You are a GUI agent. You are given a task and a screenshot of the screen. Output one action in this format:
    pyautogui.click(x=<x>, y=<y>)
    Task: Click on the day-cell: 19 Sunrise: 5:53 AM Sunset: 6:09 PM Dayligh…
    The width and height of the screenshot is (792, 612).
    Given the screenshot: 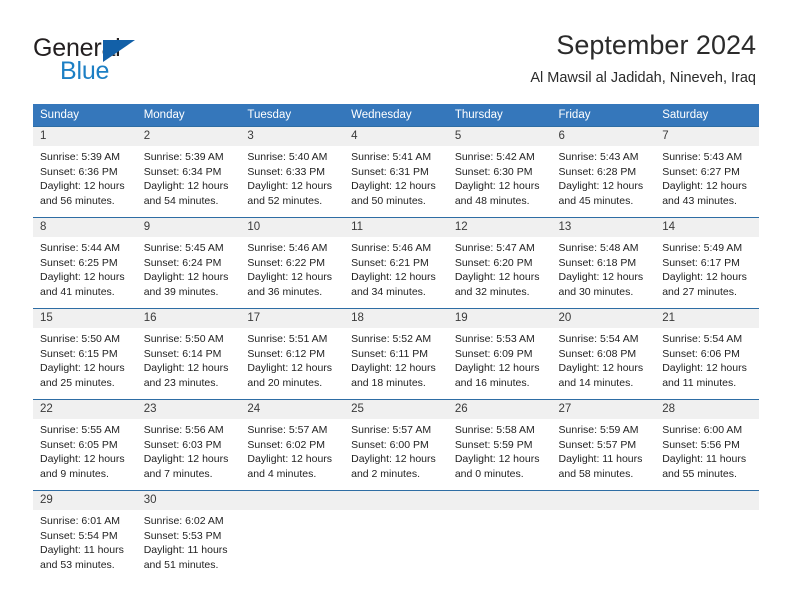 What is the action you would take?
    pyautogui.click(x=499, y=354)
    